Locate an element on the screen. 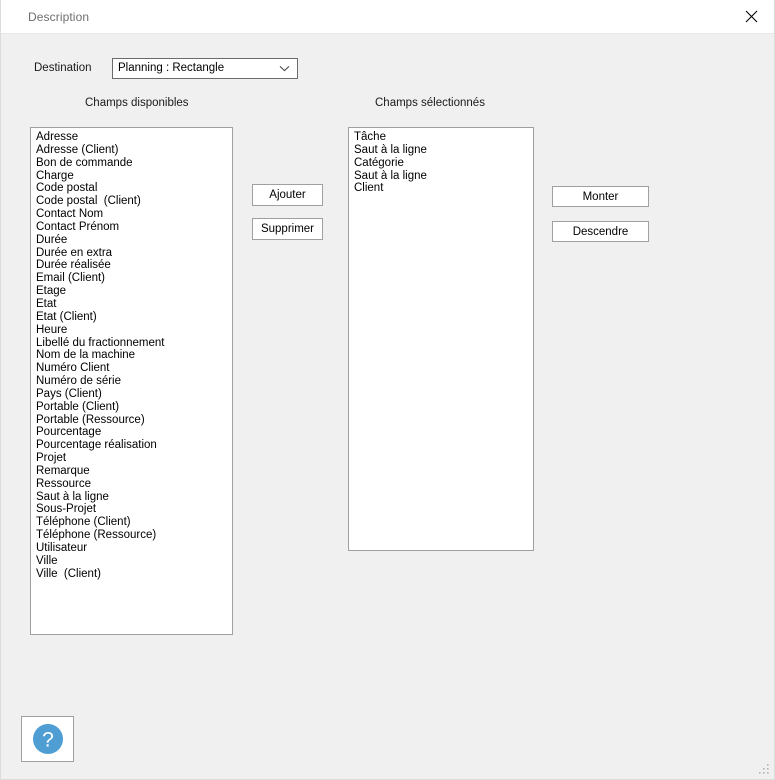 The image size is (775, 780). destination-dropdown: Planning : Rectangle is located at coordinates (205, 68).